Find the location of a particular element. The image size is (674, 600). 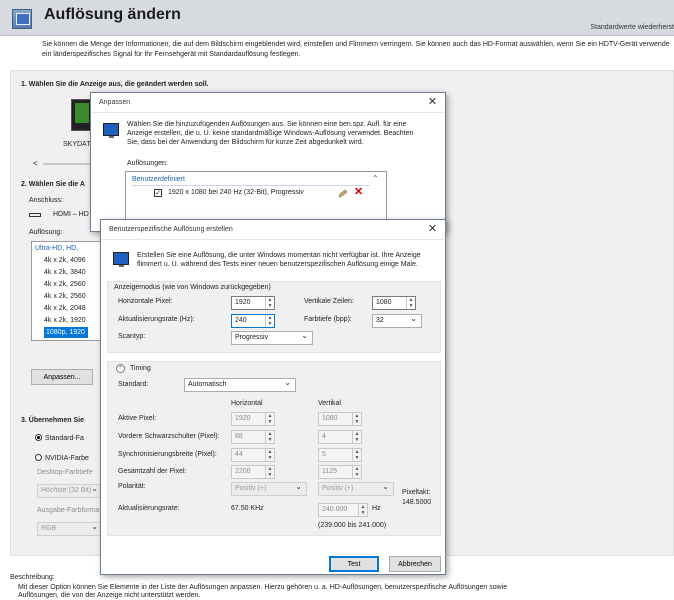

connector-value: HDMI – HD is located at coordinates (71, 214).